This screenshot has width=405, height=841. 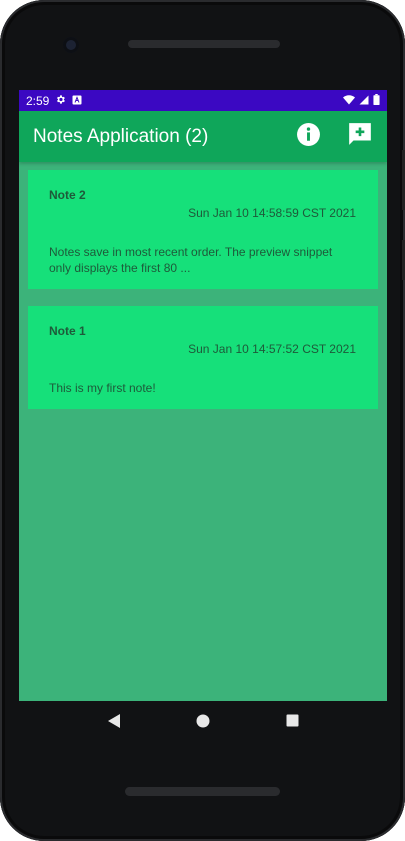 I want to click on home-button, so click(x=203, y=723).